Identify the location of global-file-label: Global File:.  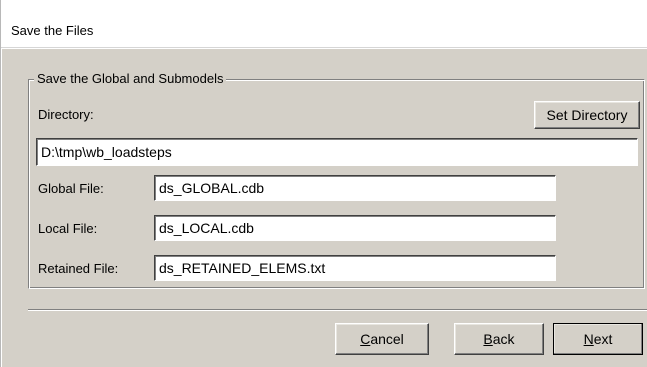
(71, 188).